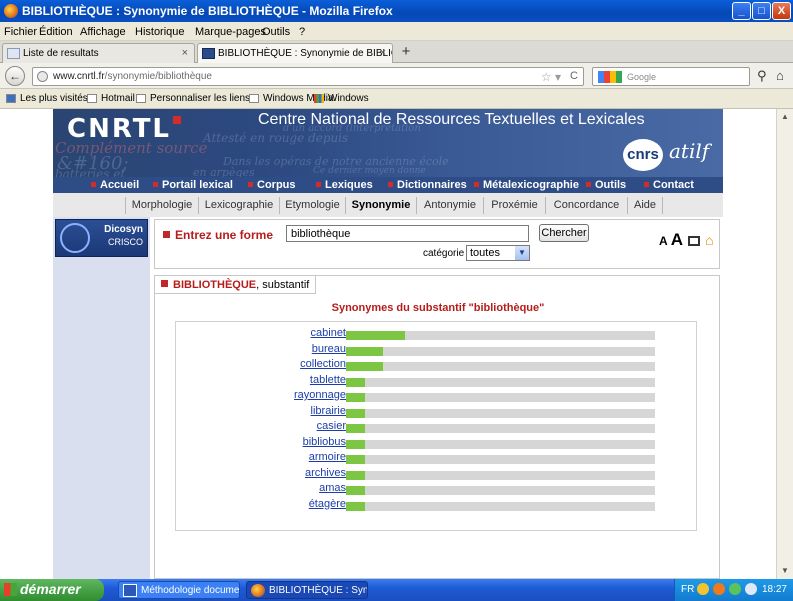 The image size is (793, 601). I want to click on tray-security-icon, so click(719, 589).